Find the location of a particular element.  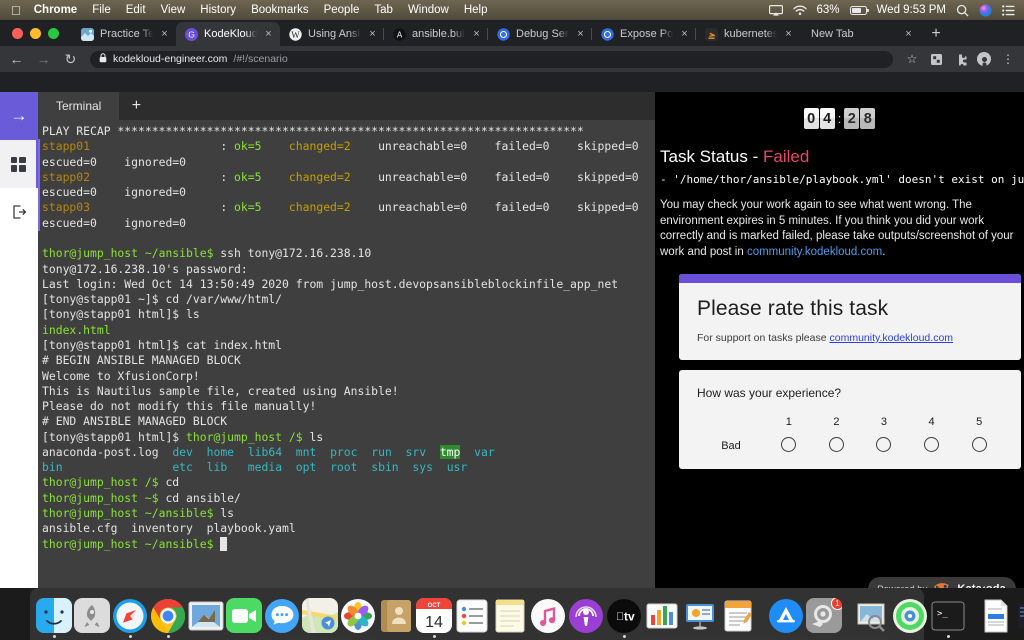

tab-title: ansible.builtin.bl is located at coordinates (438, 34).